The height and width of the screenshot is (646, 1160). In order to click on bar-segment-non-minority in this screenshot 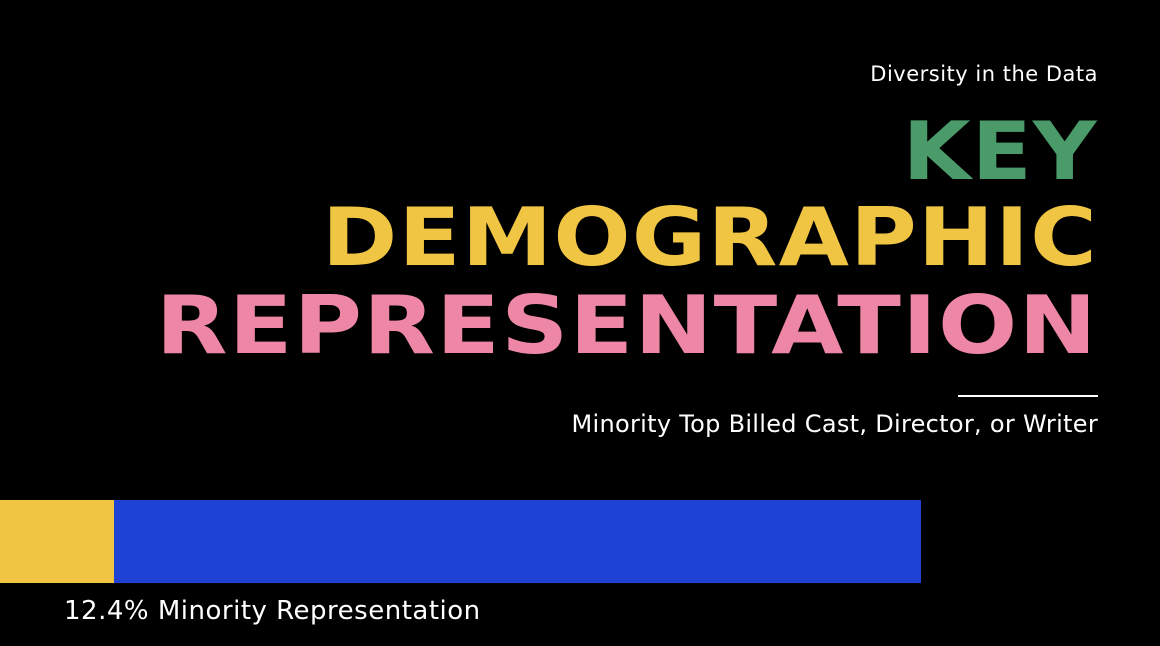, I will do `click(517, 541)`.